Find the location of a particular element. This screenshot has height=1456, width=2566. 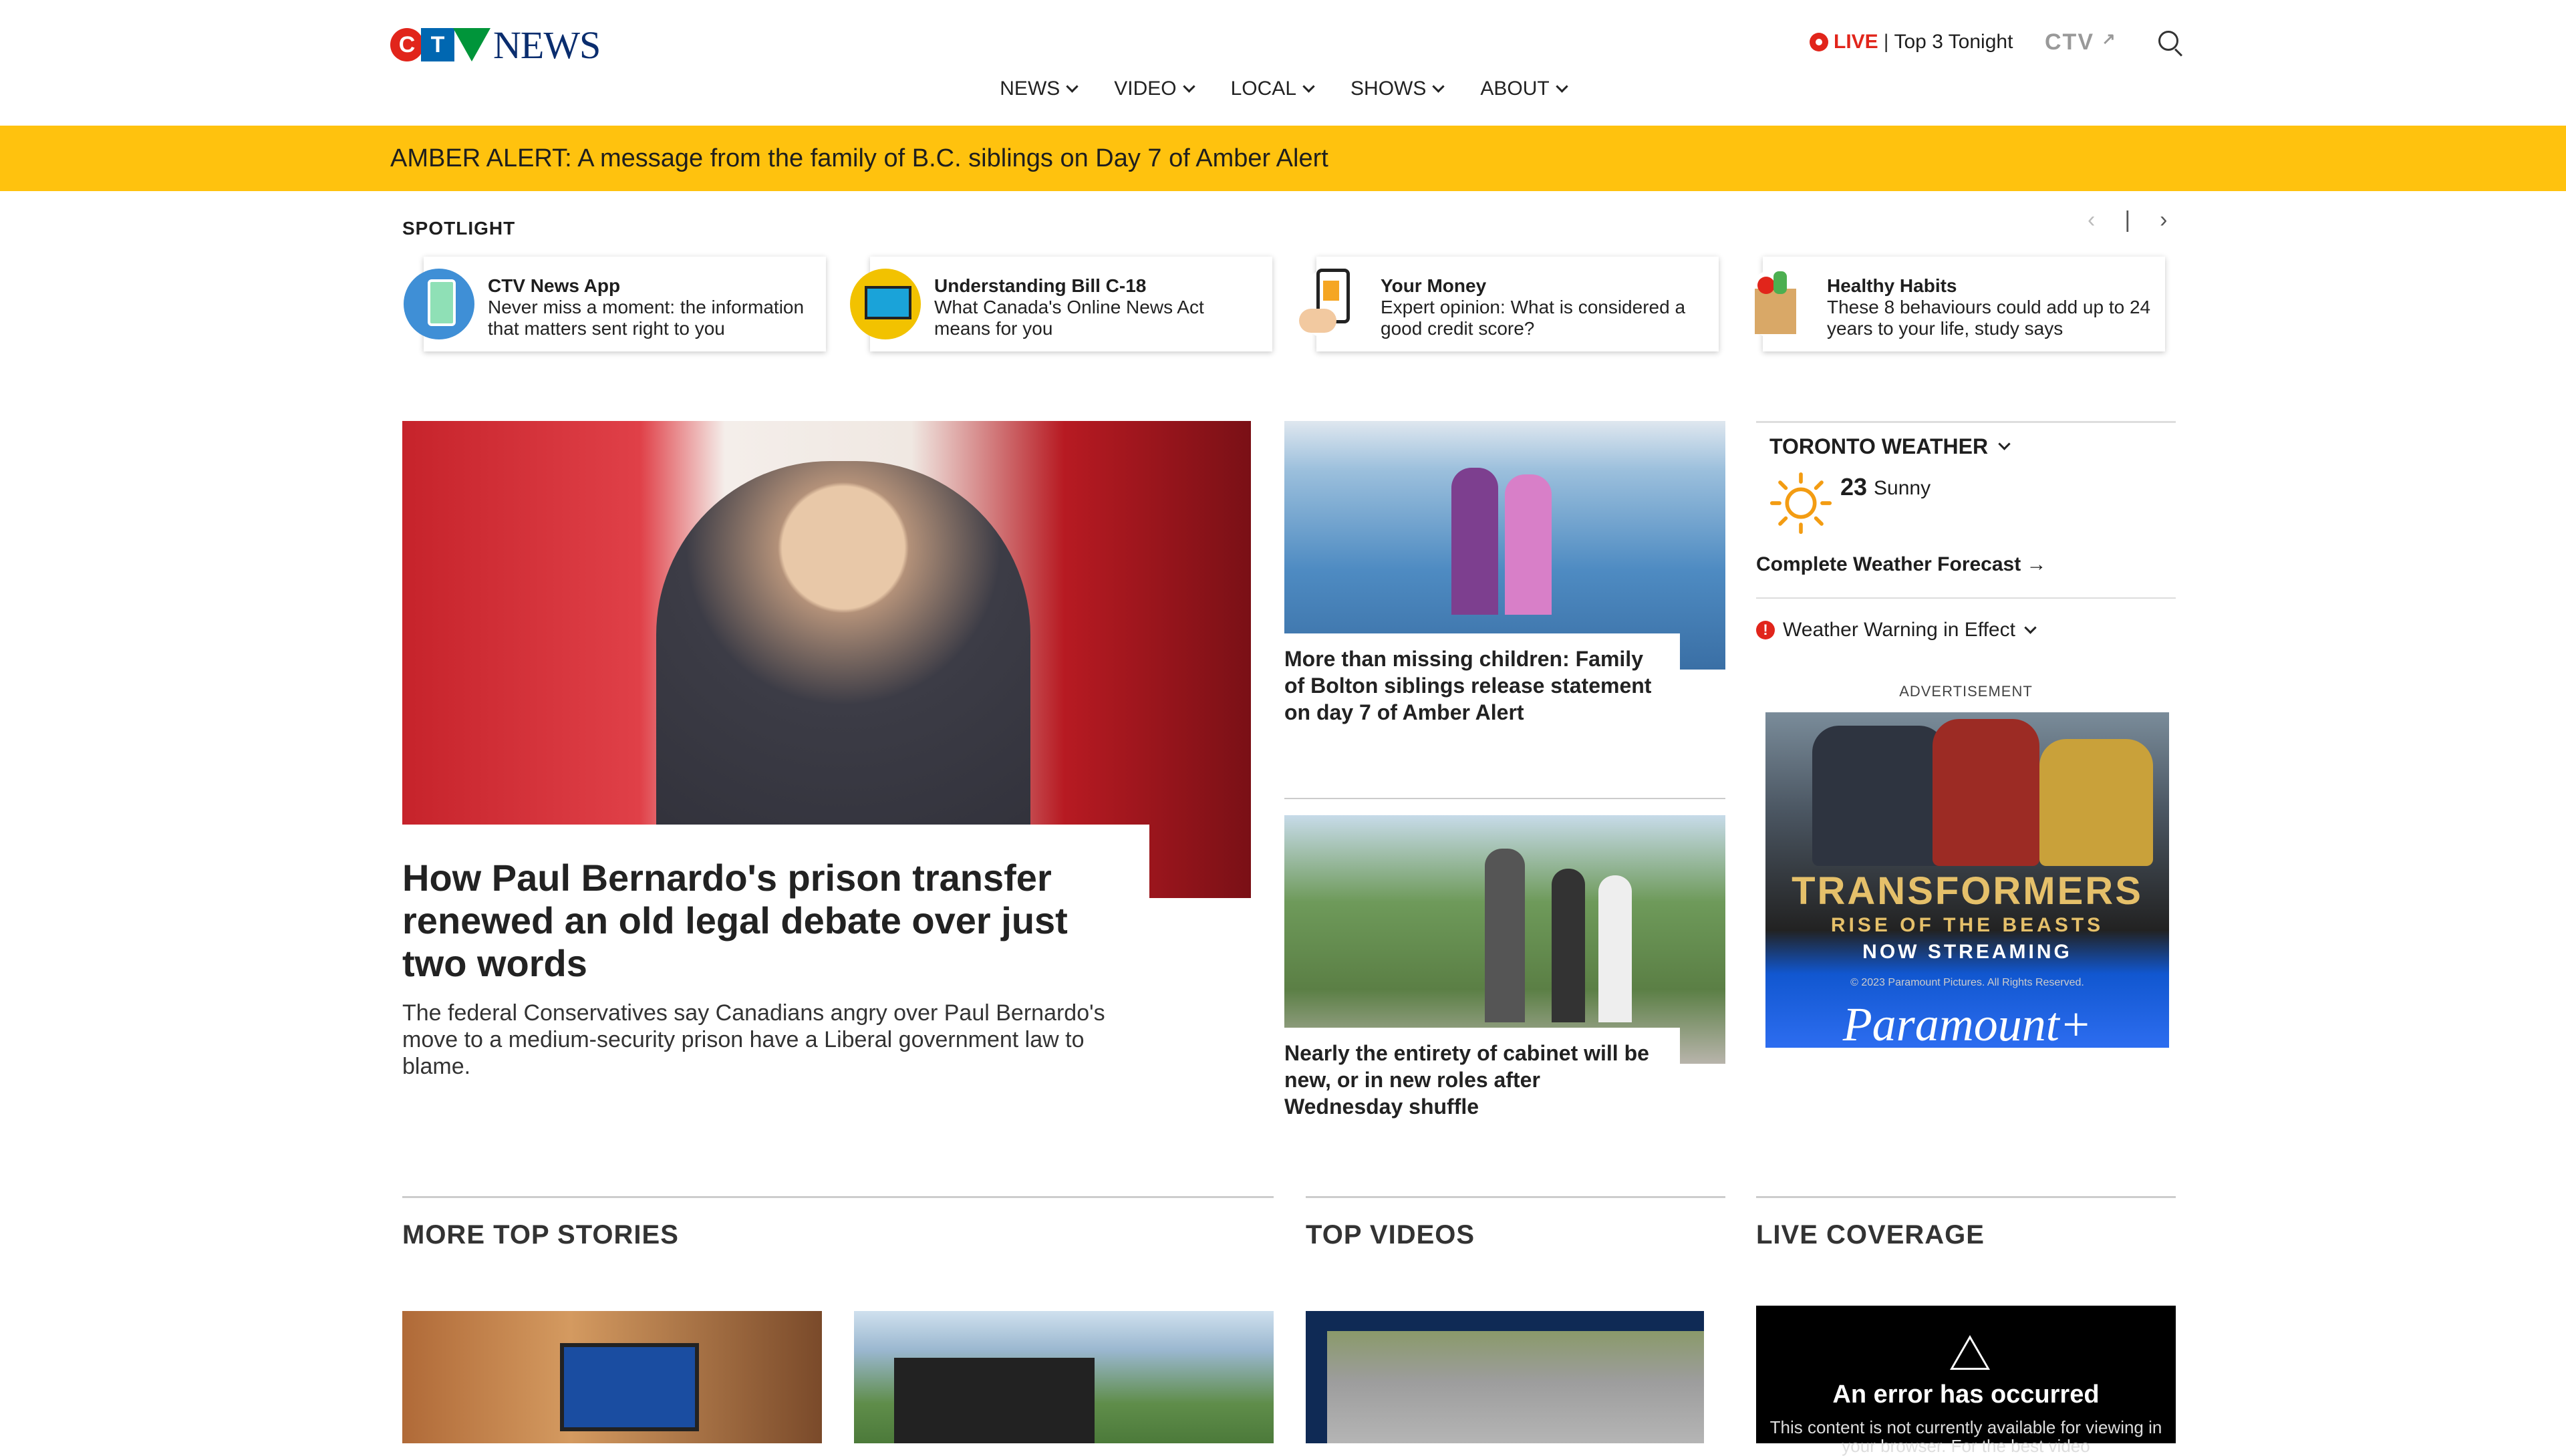

nav-about-label: ABOUT is located at coordinates (1515, 89).